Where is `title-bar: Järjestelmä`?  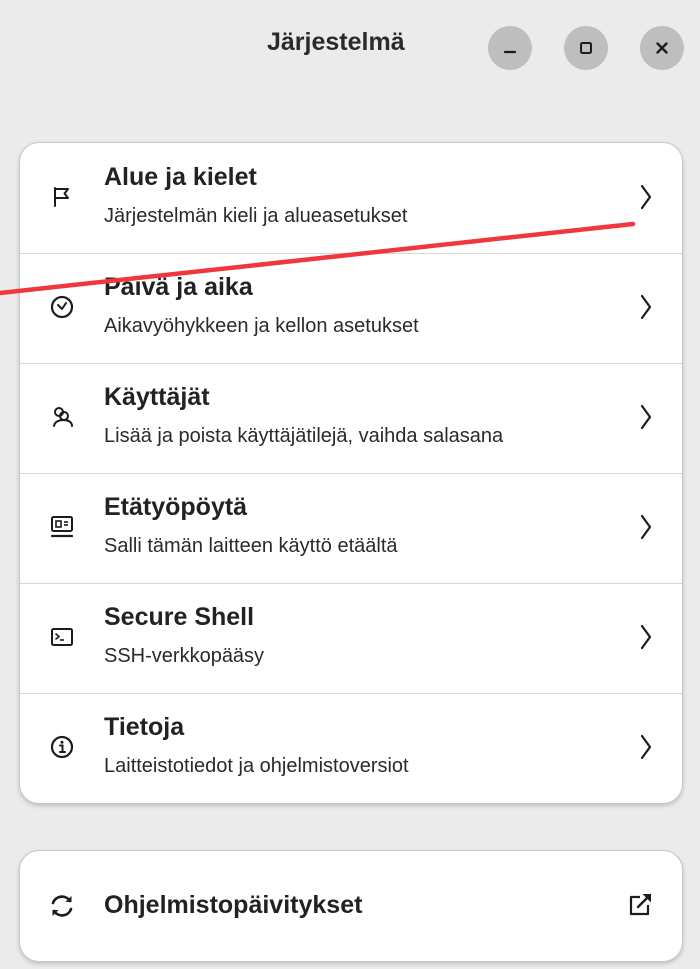 title-bar: Järjestelmä is located at coordinates (350, 50).